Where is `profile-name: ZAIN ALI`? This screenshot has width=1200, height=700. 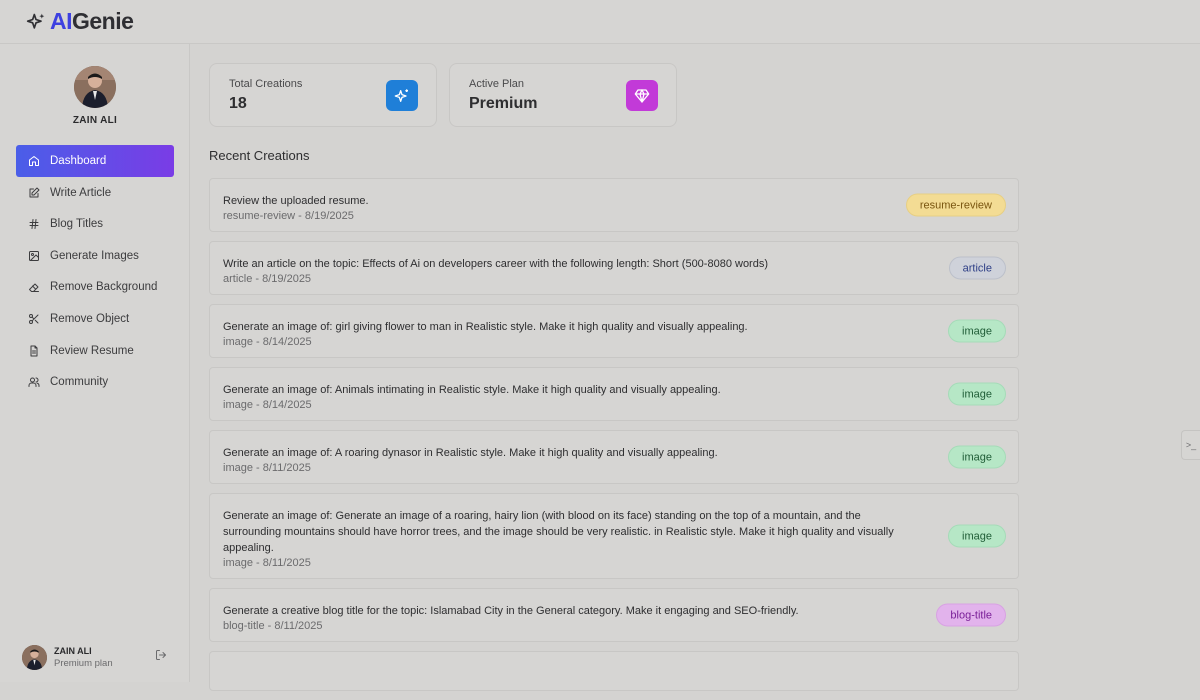 profile-name: ZAIN ALI is located at coordinates (95, 120).